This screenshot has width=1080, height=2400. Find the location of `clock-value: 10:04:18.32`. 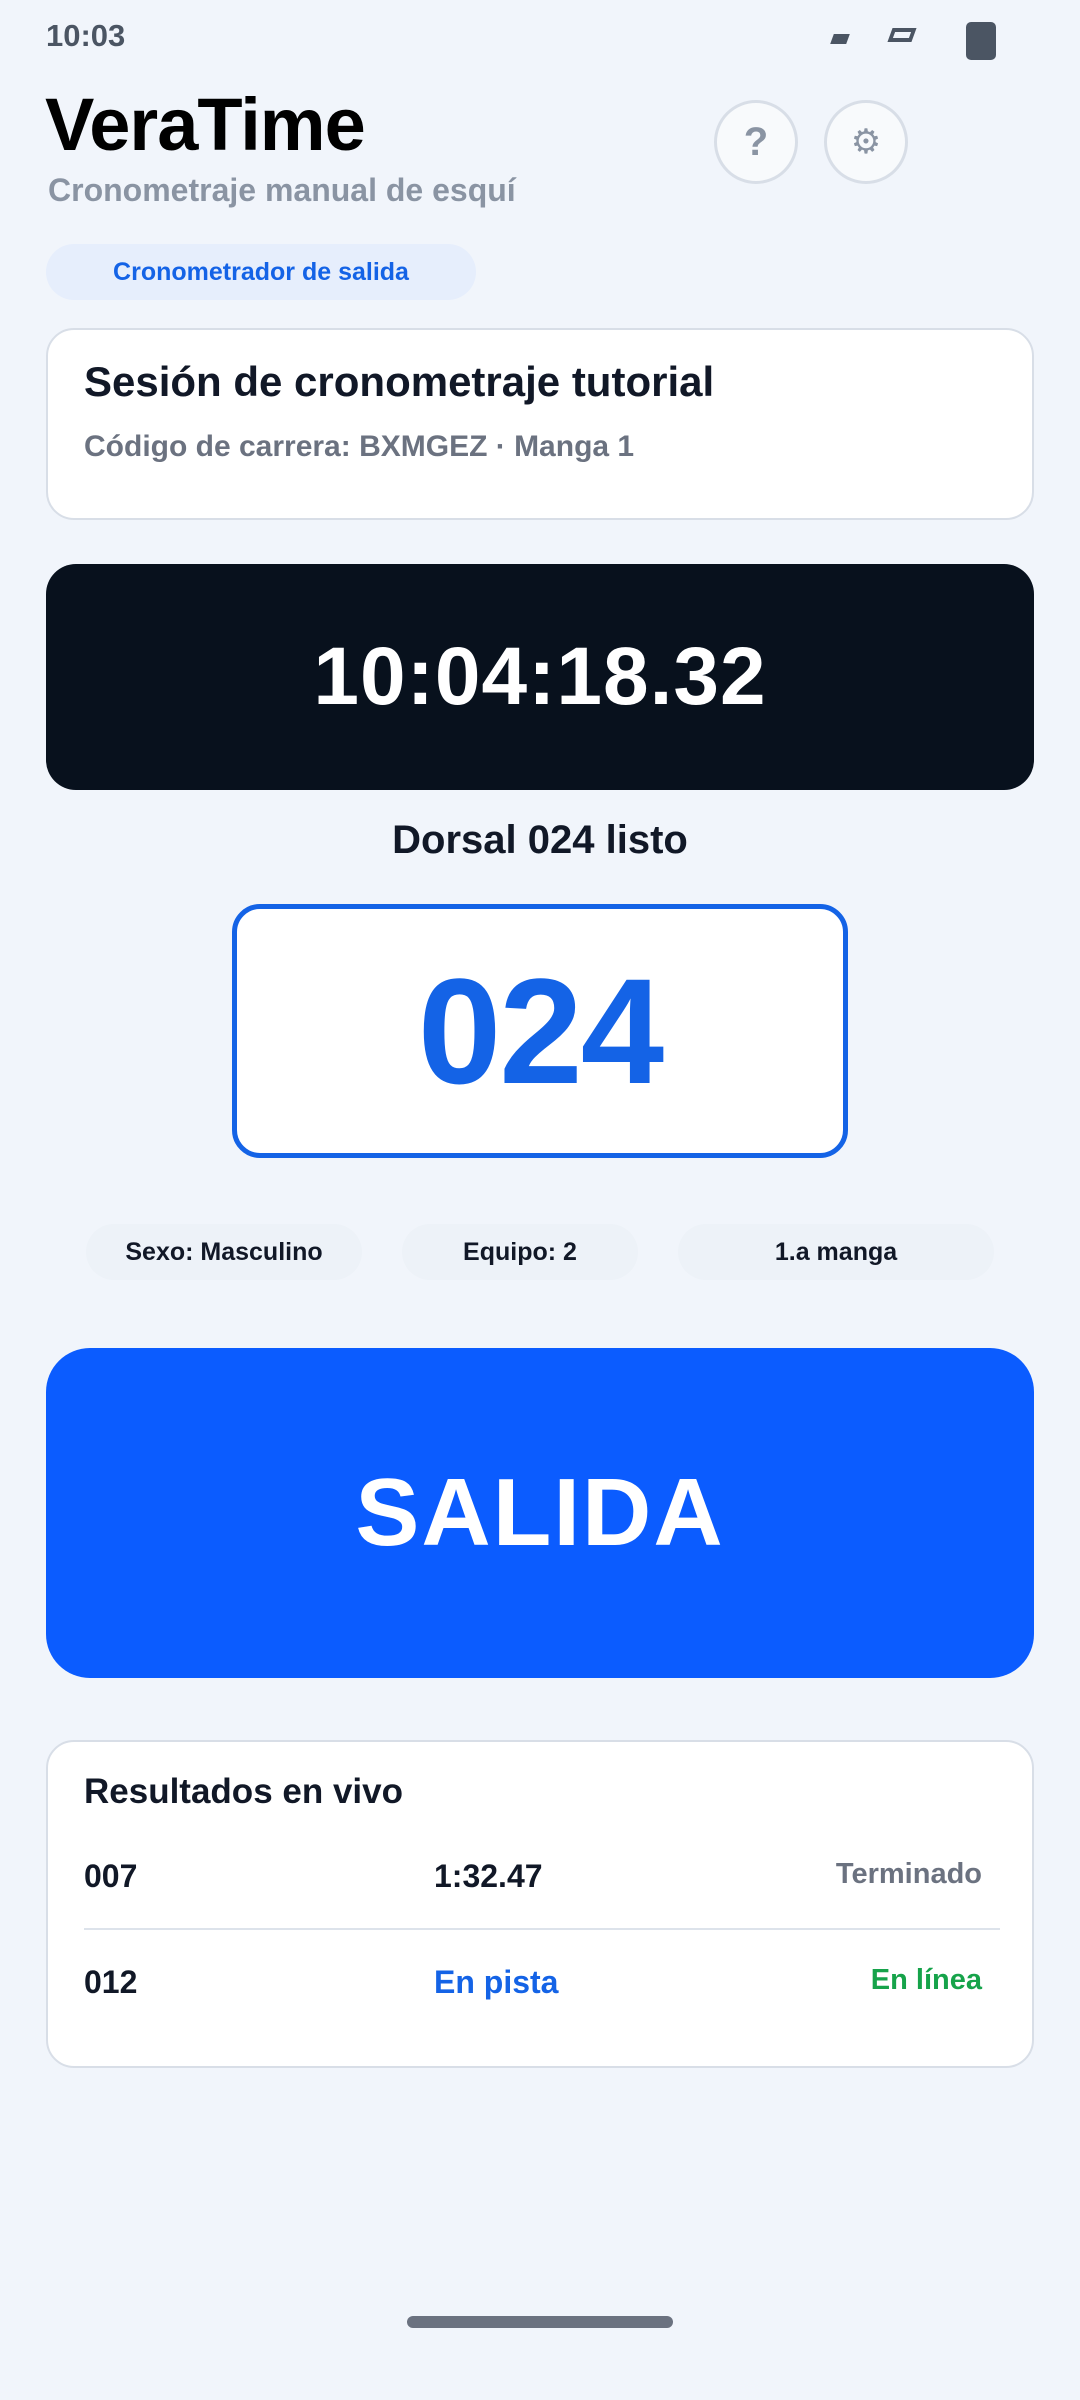

clock-value: 10:04:18.32 is located at coordinates (540, 676).